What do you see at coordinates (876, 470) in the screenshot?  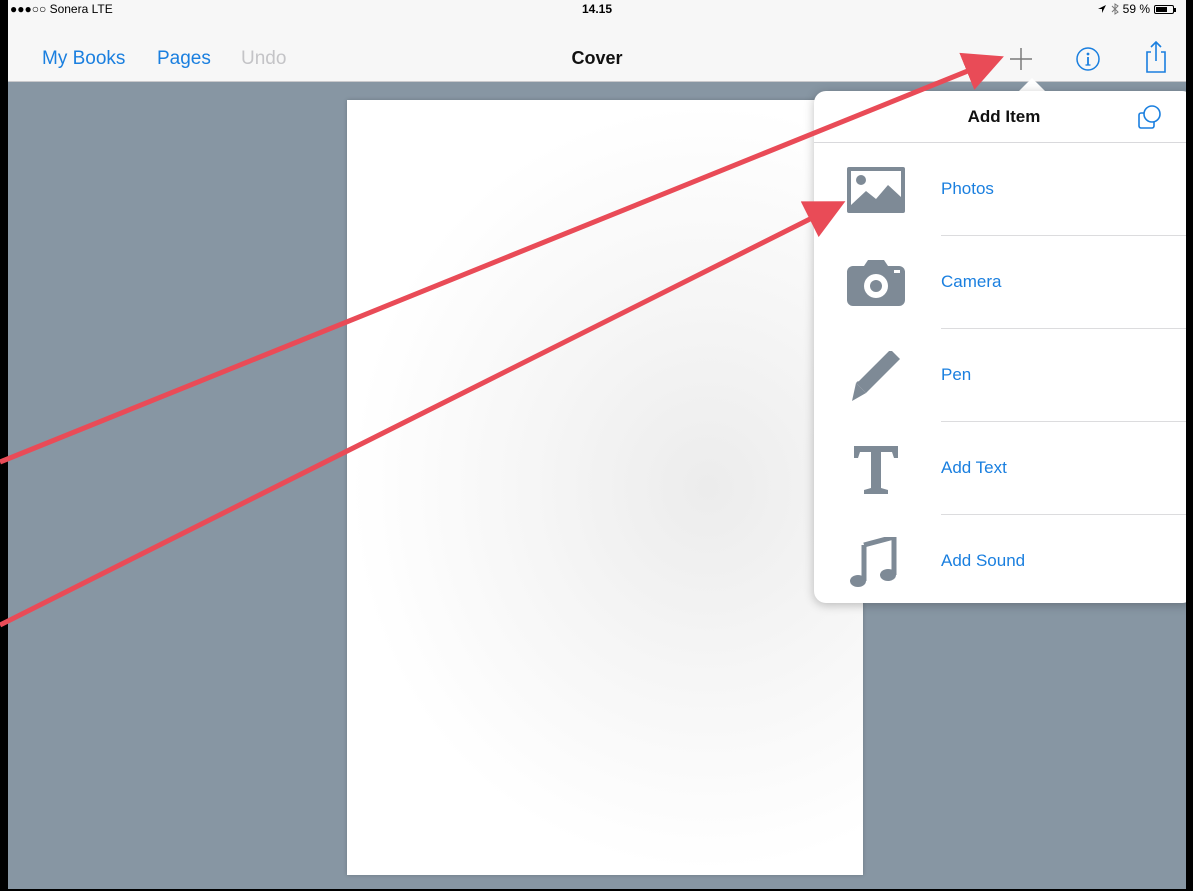 I see `text-icon` at bounding box center [876, 470].